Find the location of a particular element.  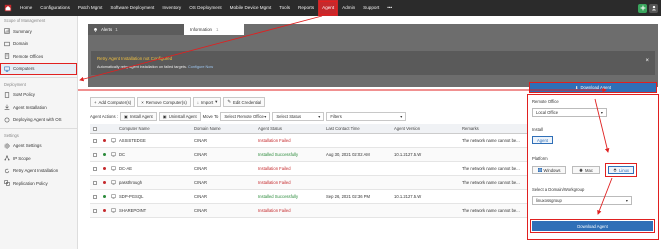

sidebar-item-retry-agent-installation: Retry Agent Installation is located at coordinates (38, 171).